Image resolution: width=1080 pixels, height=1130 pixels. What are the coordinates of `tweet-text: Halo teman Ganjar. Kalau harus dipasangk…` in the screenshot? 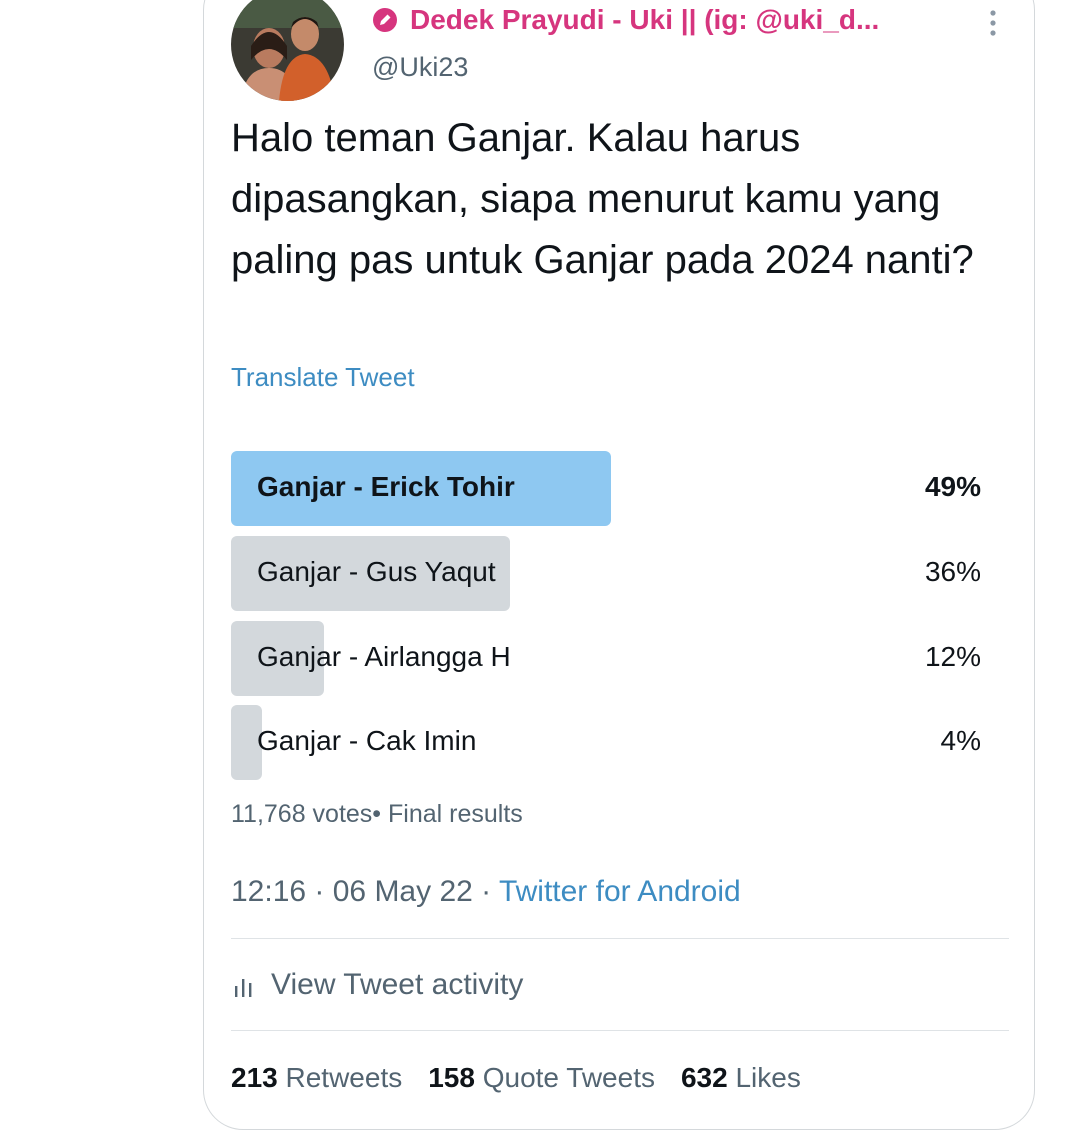 It's located at (602, 199).